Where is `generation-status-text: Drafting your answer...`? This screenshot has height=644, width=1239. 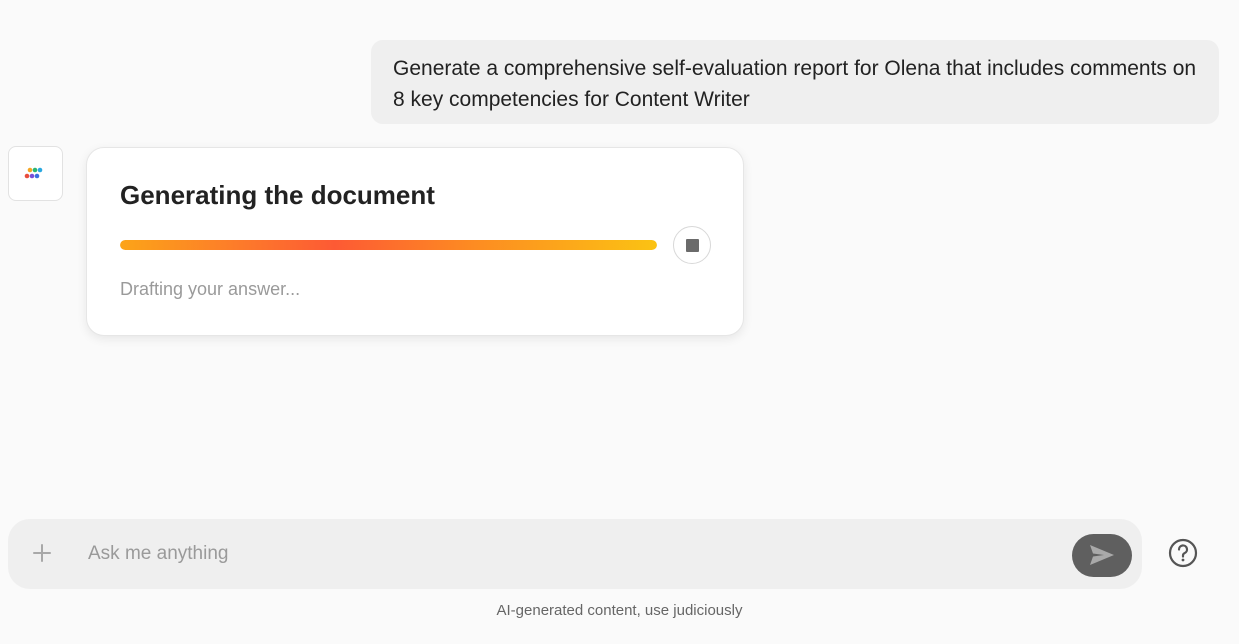 generation-status-text: Drafting your answer... is located at coordinates (210, 289).